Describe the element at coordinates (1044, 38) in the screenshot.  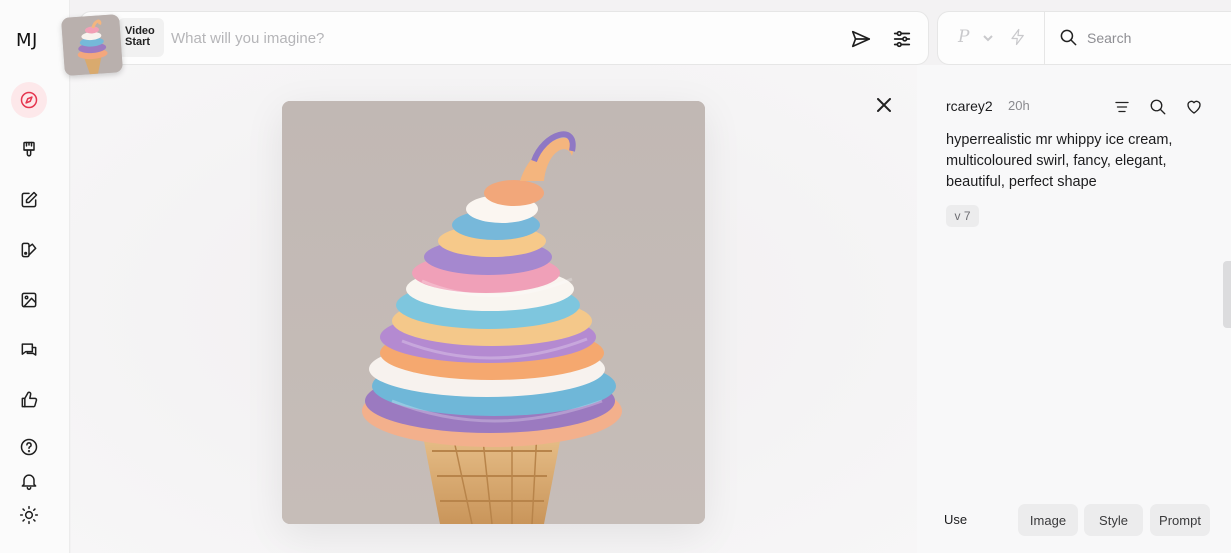
I see `toolbar-divider` at that location.